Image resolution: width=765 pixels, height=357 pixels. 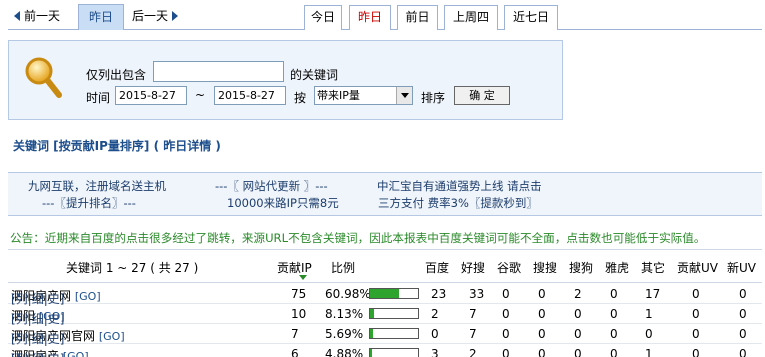 What do you see at coordinates (458, 203) in the screenshot?
I see `ad-link-6: 三方支付 费率3%〖提款秒到〗` at bounding box center [458, 203].